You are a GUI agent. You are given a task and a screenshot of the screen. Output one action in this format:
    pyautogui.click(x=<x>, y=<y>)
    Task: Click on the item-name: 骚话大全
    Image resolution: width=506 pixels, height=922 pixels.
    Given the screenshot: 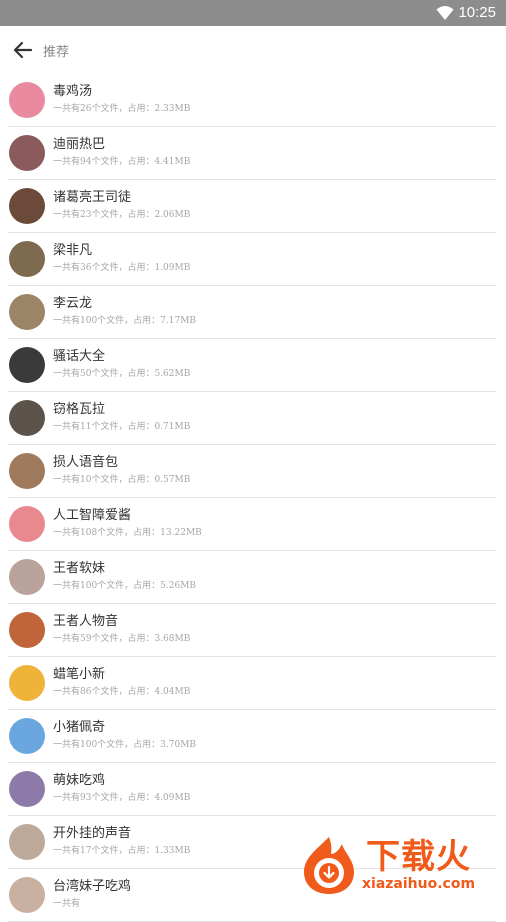 What is the action you would take?
    pyautogui.click(x=79, y=356)
    